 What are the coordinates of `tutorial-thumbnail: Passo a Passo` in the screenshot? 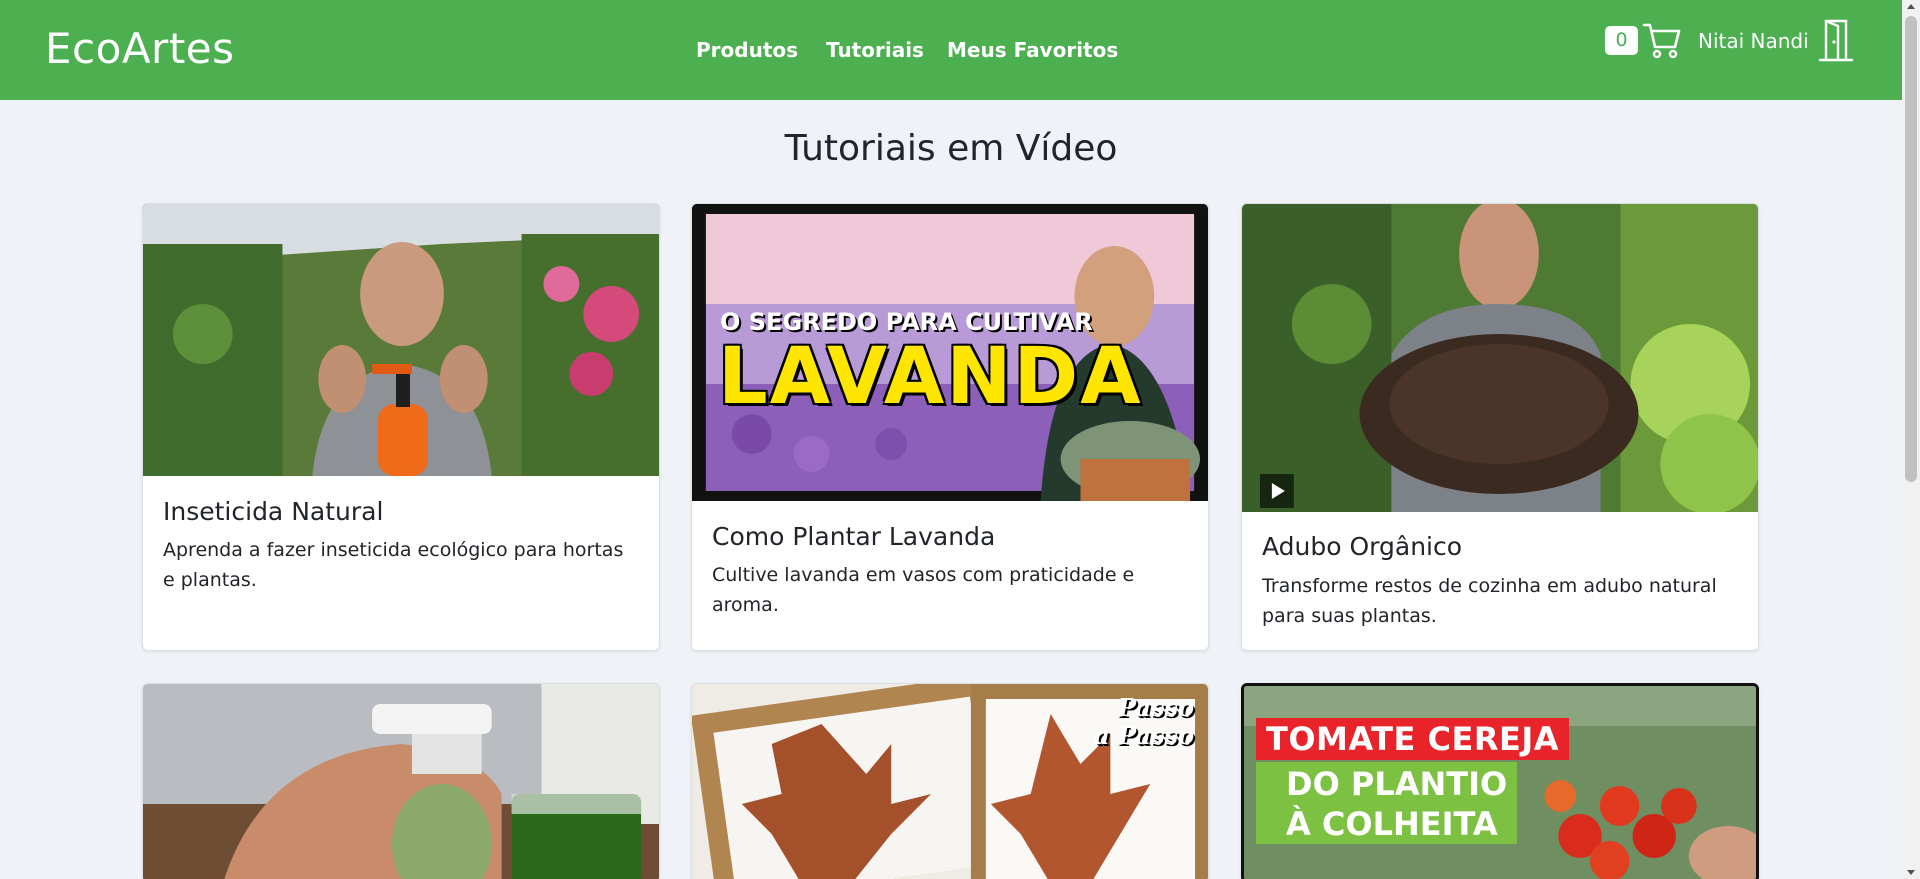 It's located at (950, 781).